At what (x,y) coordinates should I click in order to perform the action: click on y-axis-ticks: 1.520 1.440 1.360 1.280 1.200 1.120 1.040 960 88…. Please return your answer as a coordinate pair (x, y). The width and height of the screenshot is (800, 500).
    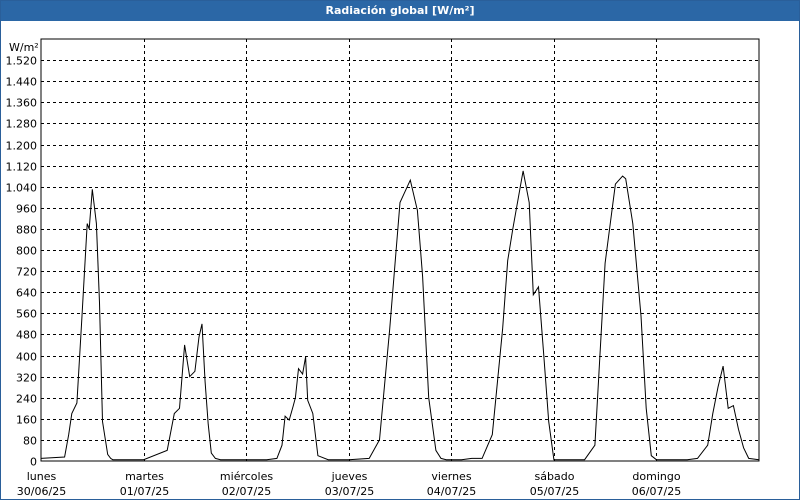
    Looking at the image, I should click on (22, 262).